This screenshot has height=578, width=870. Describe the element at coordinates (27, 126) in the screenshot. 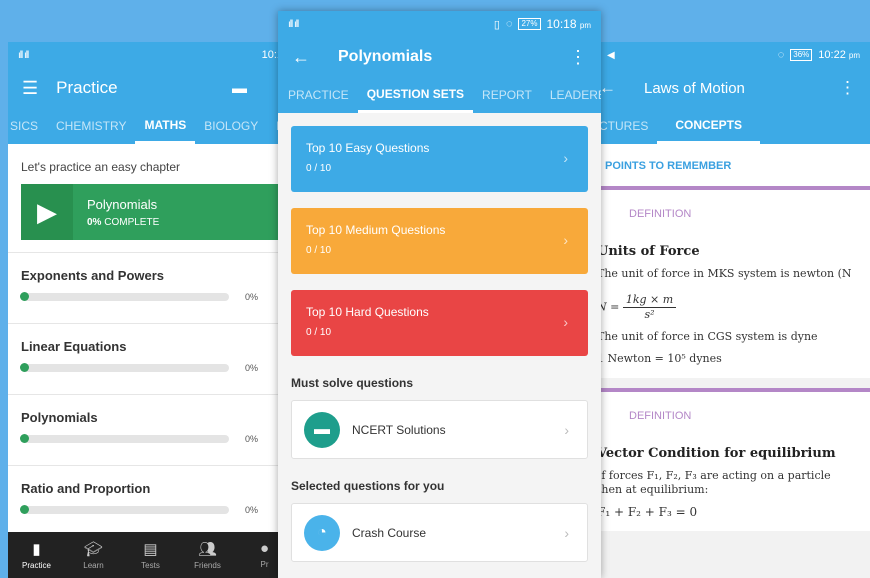

I see `tab-physics: SICS` at that location.